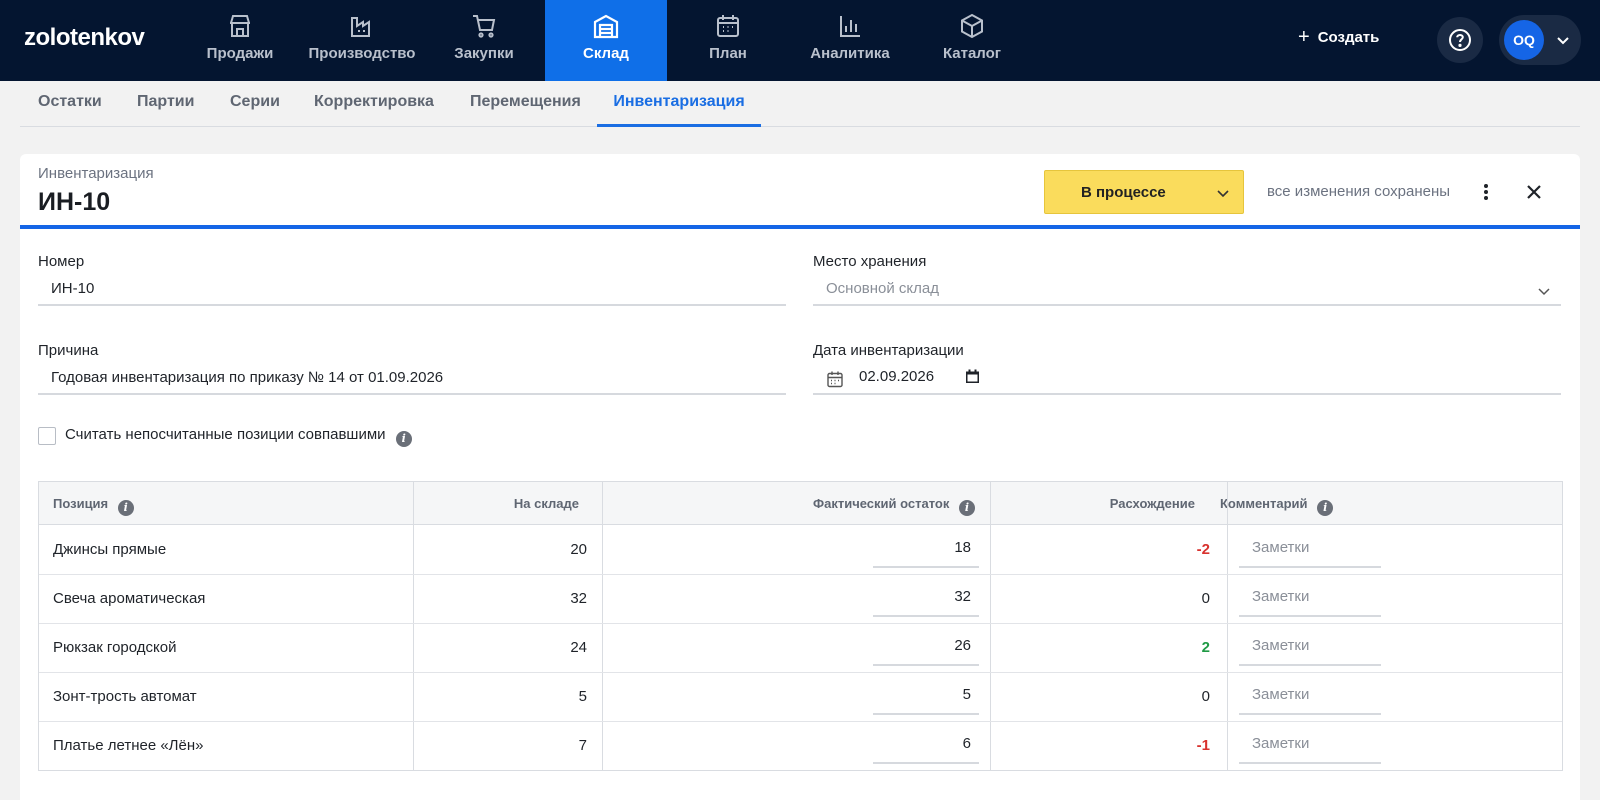  What do you see at coordinates (1540, 40) in the screenshot?
I see `user-menu: OQ` at bounding box center [1540, 40].